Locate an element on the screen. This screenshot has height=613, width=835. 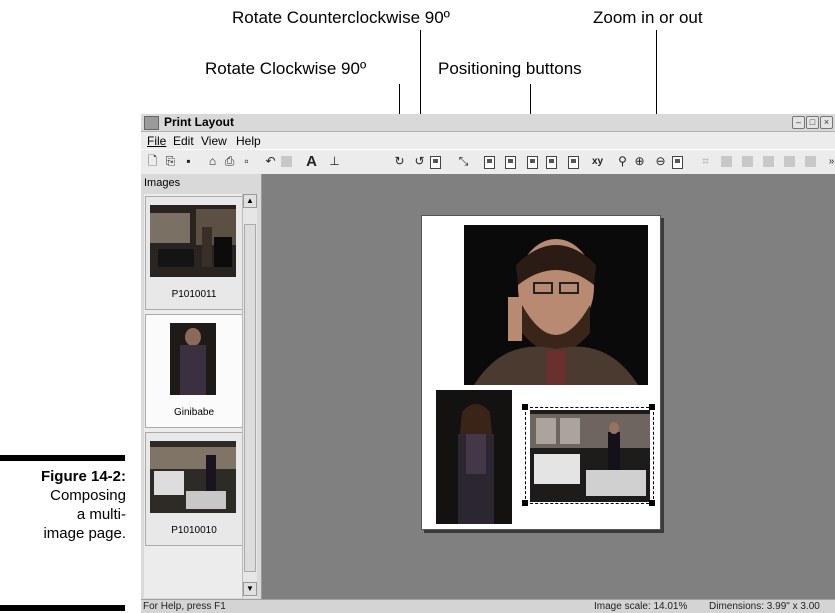
position-top-left-icon is located at coordinates (510, 162).